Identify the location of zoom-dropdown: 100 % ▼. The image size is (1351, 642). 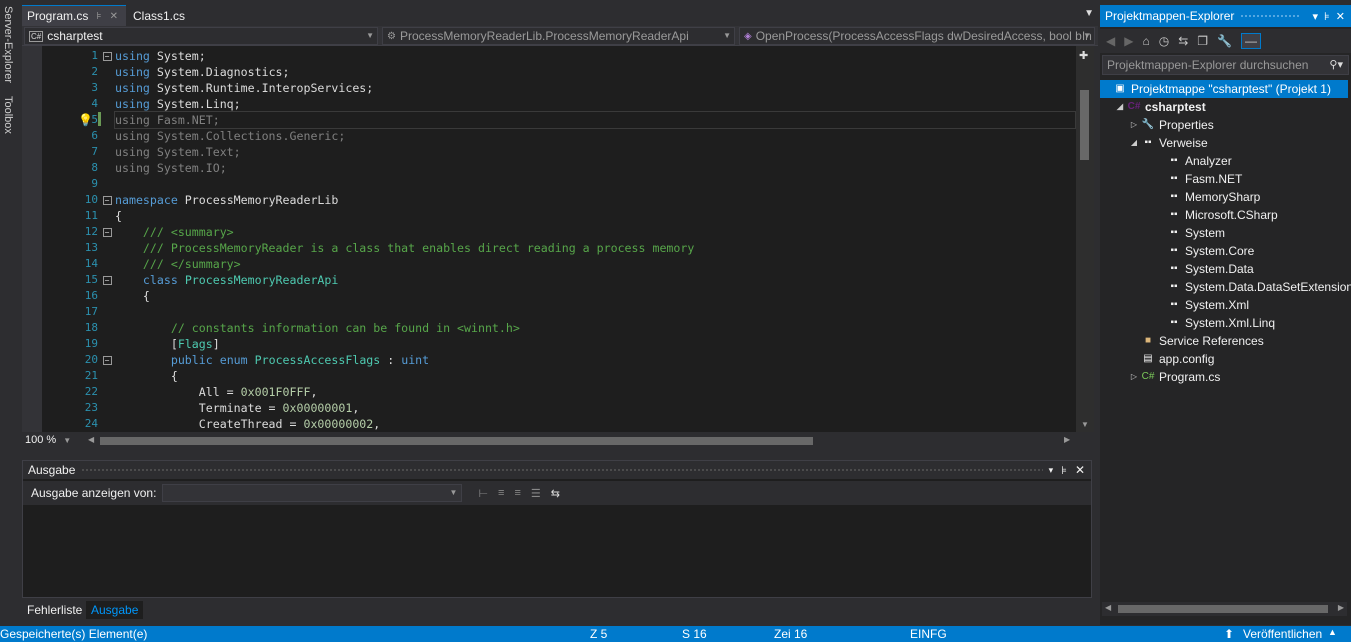
(55, 441).